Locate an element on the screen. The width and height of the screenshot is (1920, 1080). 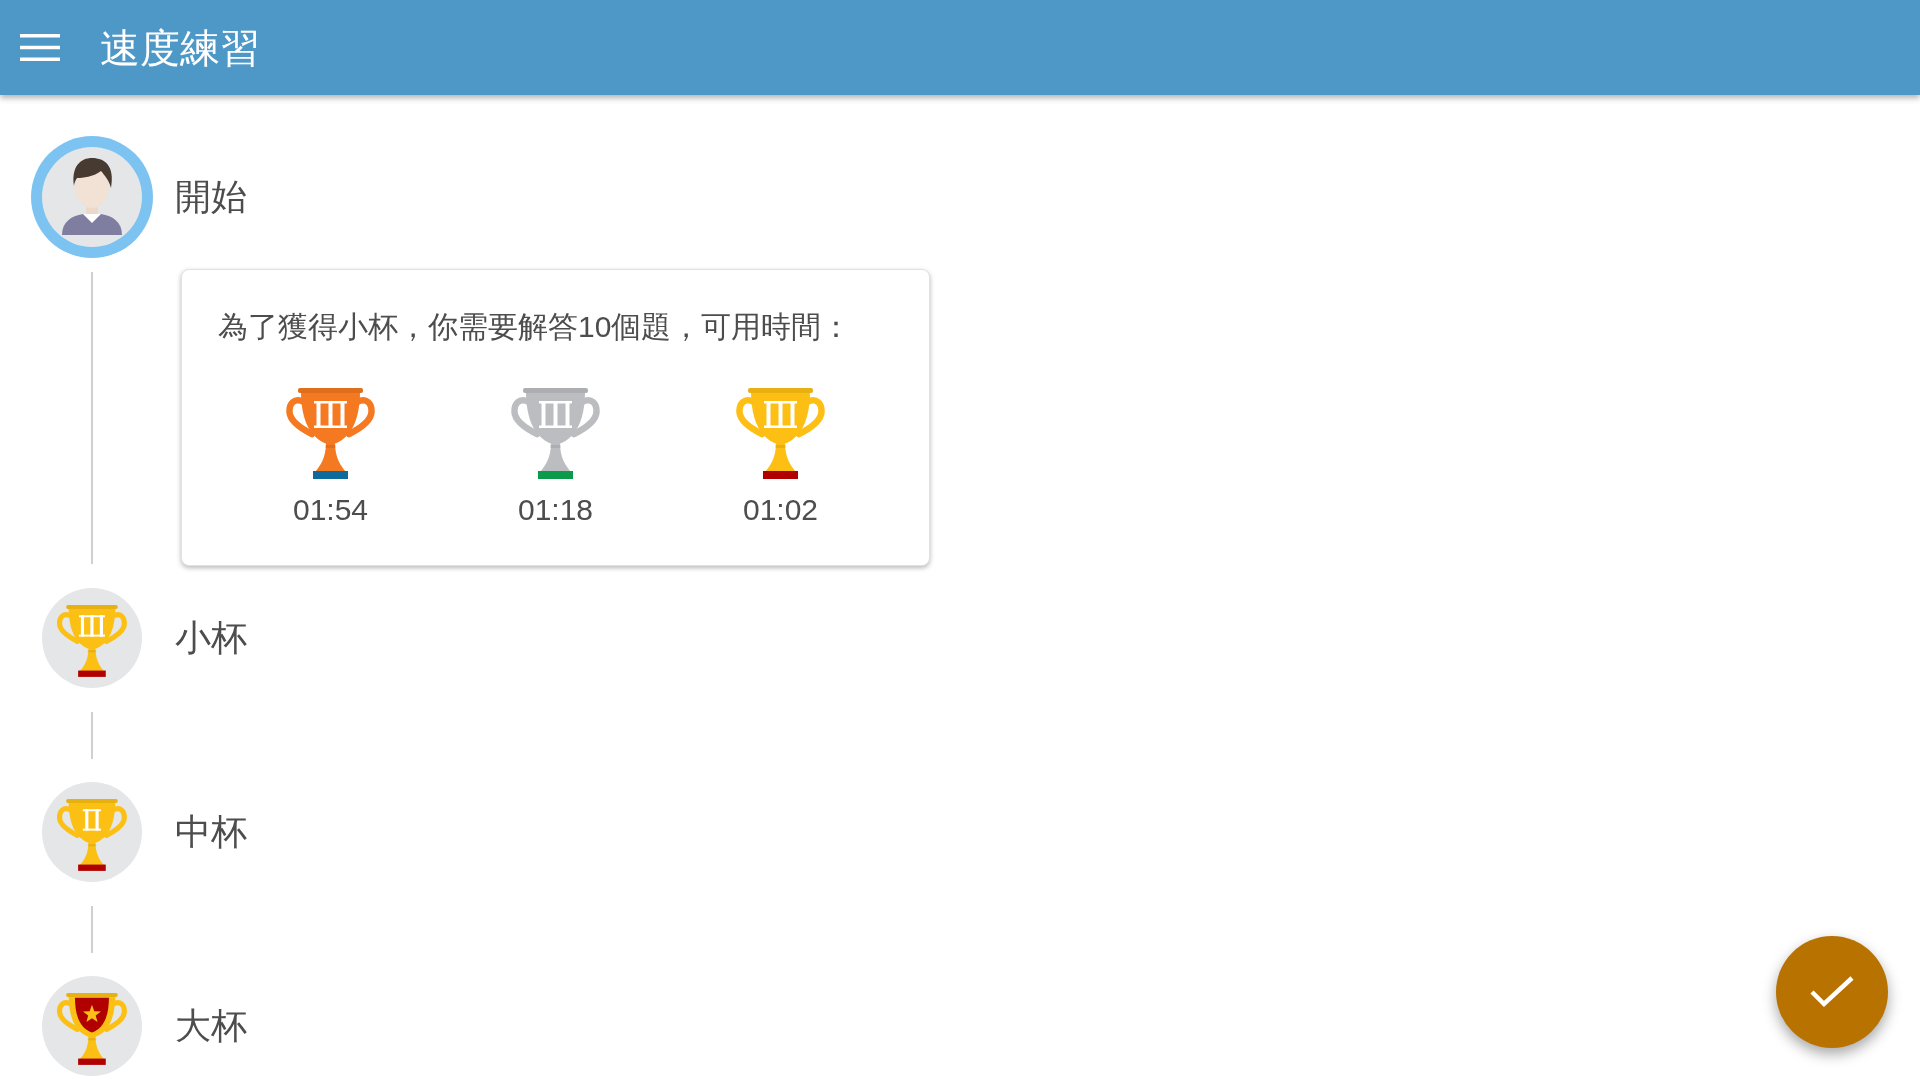
menu-icon is located at coordinates (40, 47).